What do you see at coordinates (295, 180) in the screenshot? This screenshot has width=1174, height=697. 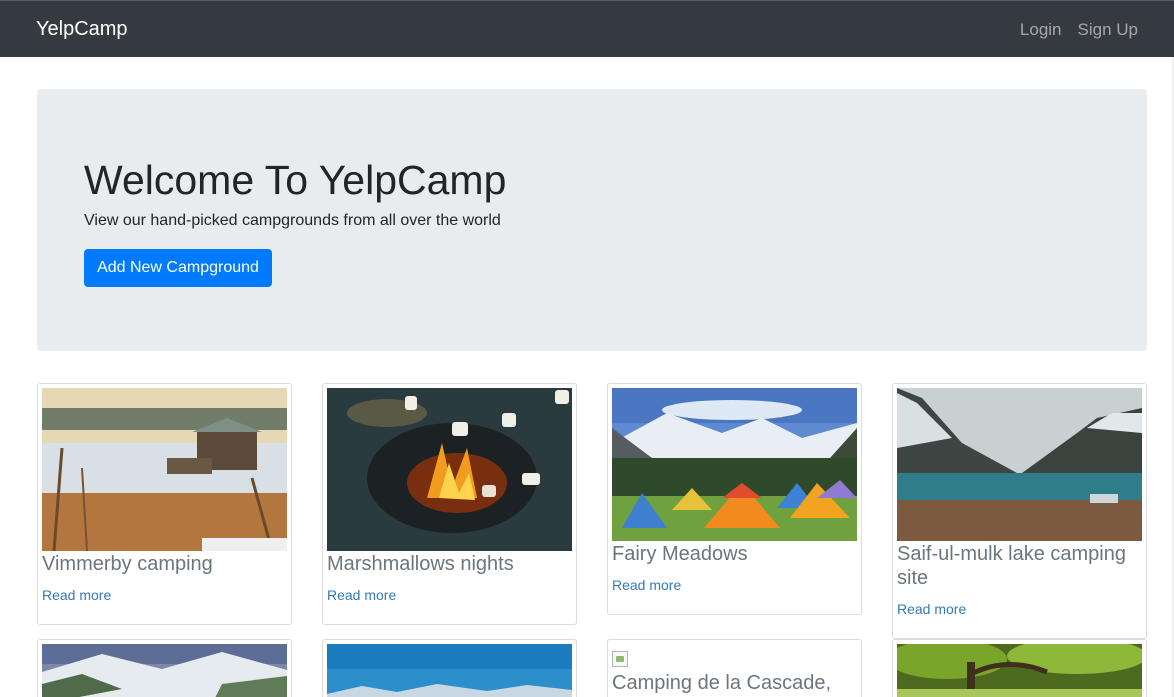 I see `page-title: Welcome To YelpCamp` at bounding box center [295, 180].